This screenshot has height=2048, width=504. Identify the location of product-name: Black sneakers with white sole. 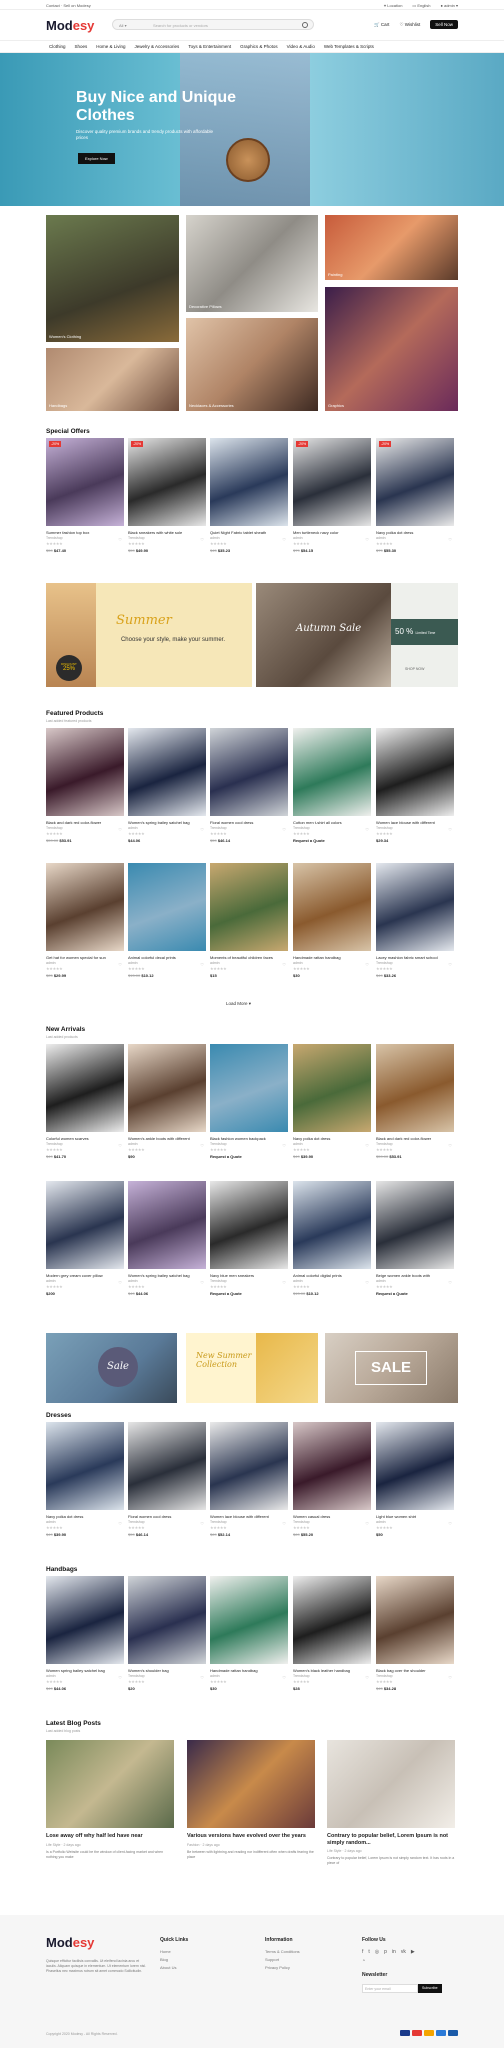
(163, 532).